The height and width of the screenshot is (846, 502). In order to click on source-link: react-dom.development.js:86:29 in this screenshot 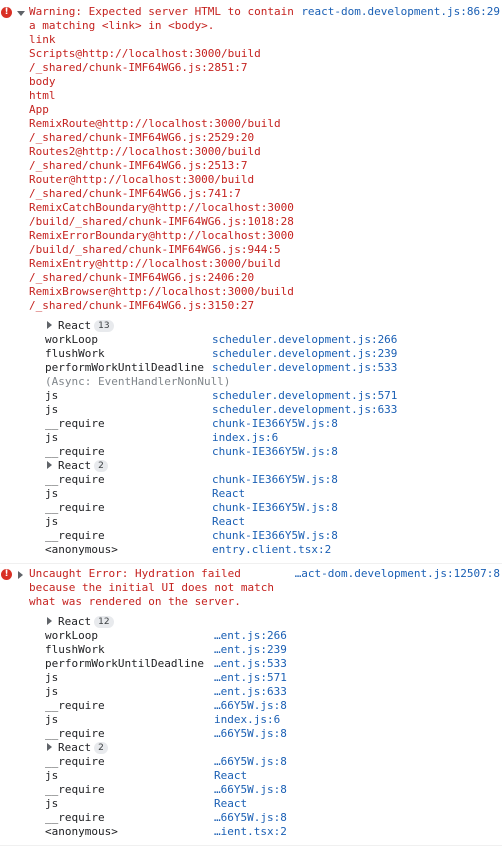, I will do `click(400, 12)`.